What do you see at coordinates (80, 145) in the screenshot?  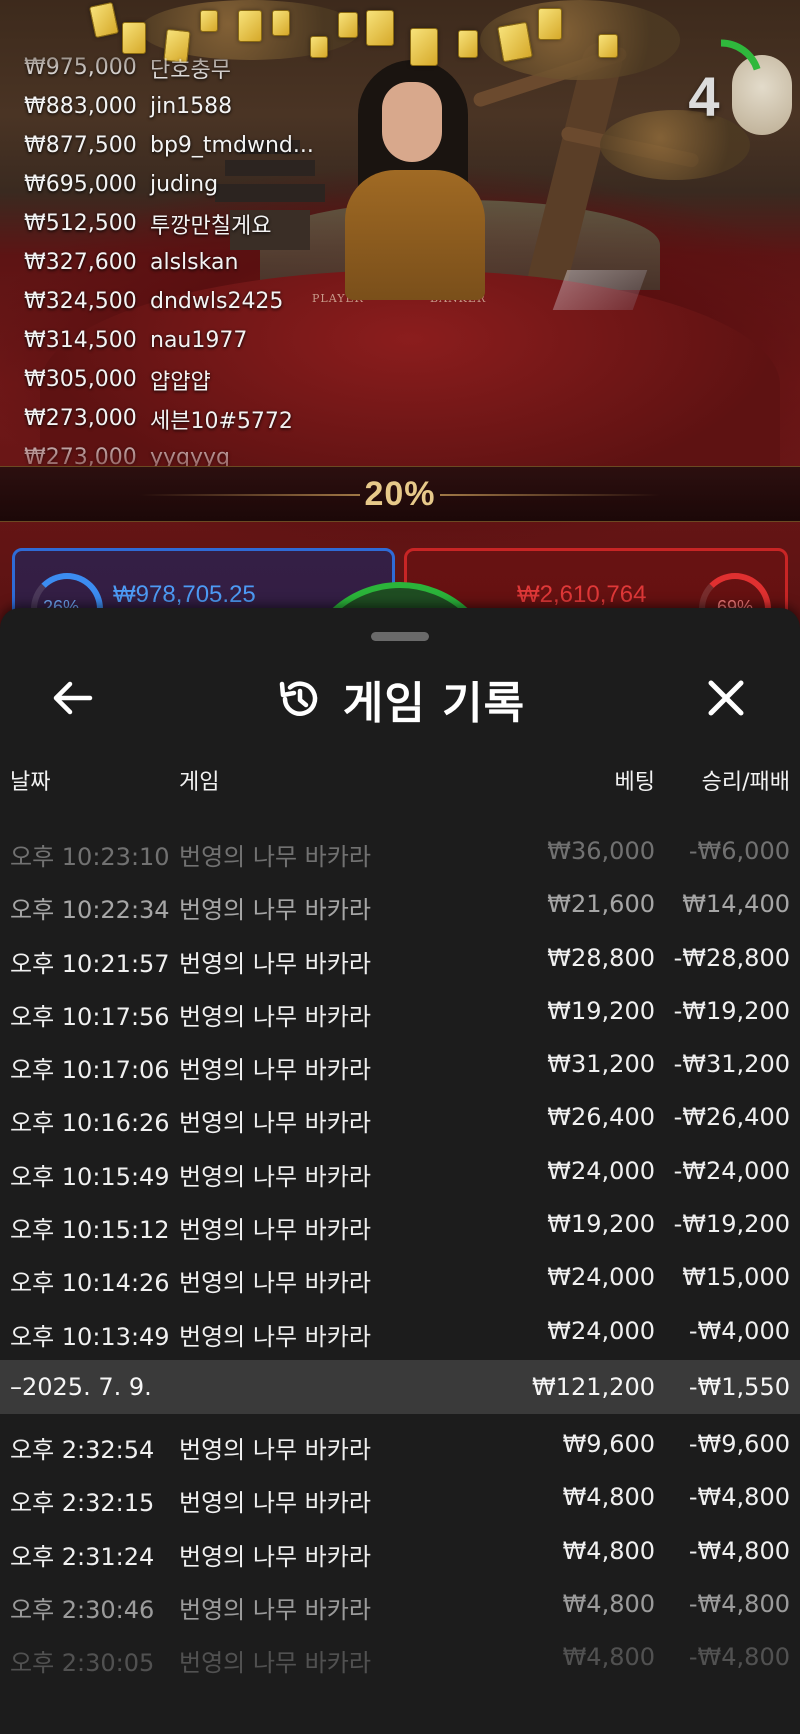 I see `leaderboard-amount: ₩877,500` at bounding box center [80, 145].